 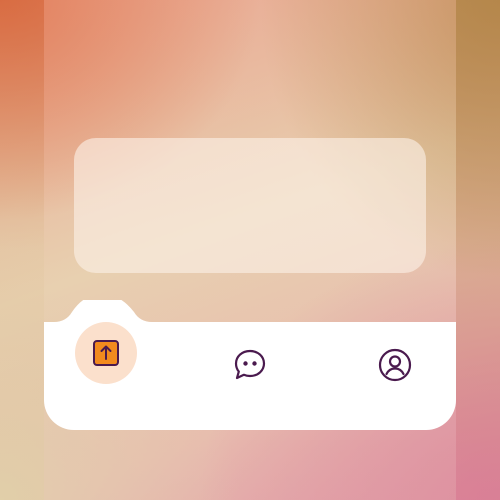 I want to click on user-profile-icon, so click(x=395, y=365).